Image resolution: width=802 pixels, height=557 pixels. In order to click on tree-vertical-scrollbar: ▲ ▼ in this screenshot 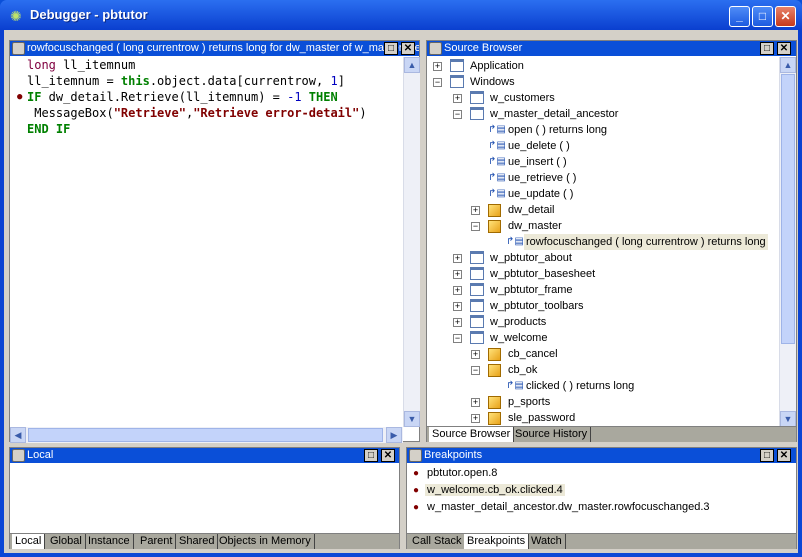, I will do `click(787, 242)`.